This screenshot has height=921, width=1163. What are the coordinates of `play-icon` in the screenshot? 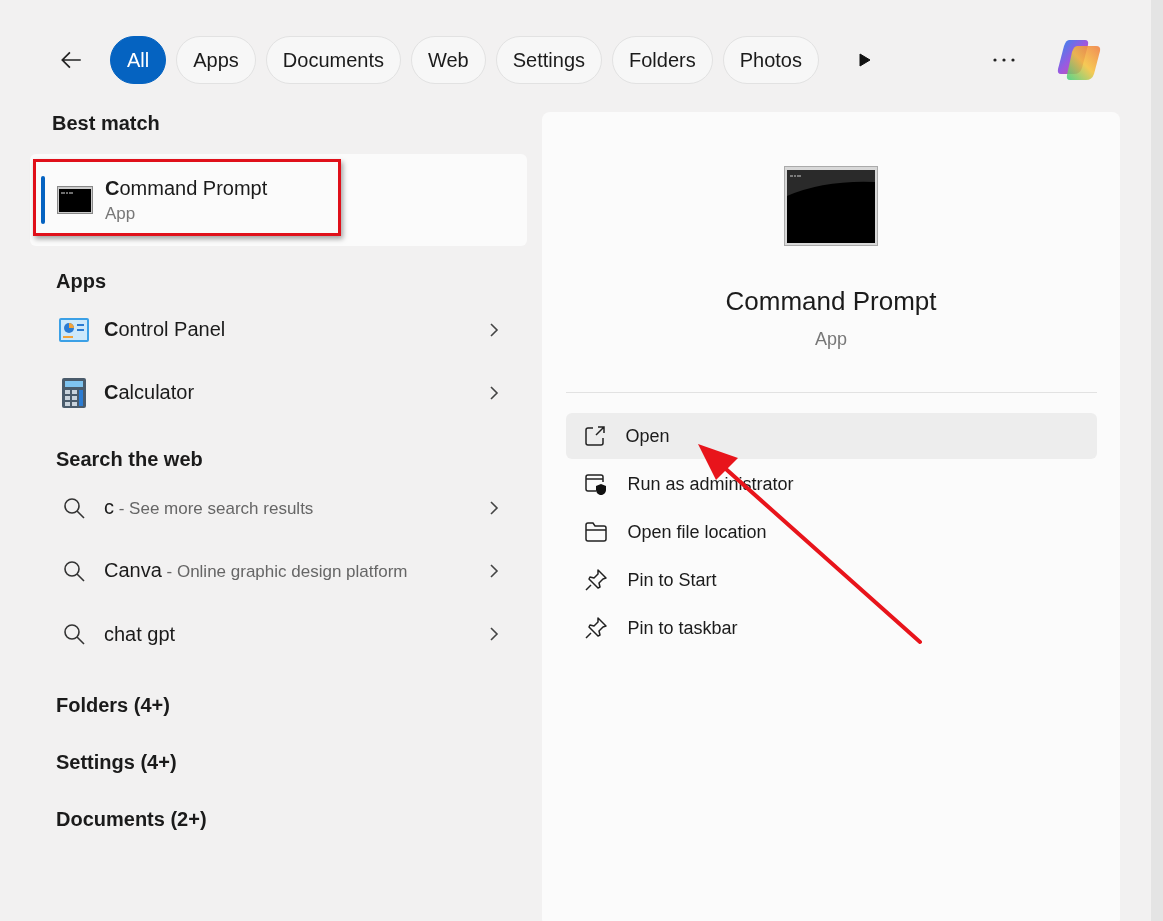 It's located at (865, 60).